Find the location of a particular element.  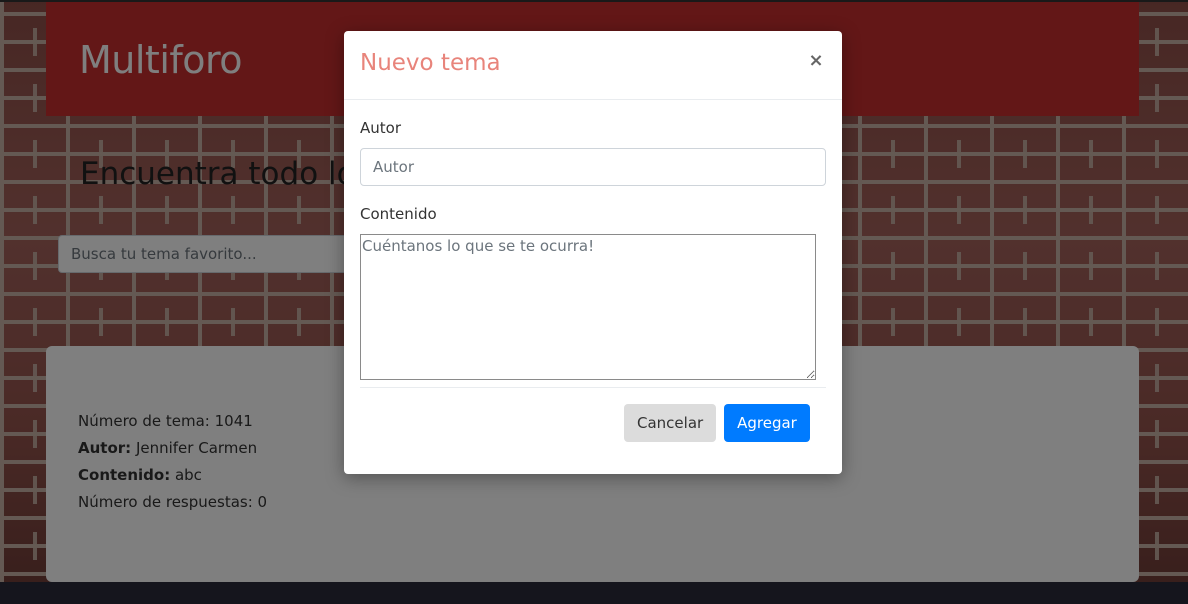

modal-header: Nuevo tema × is located at coordinates (593, 65).